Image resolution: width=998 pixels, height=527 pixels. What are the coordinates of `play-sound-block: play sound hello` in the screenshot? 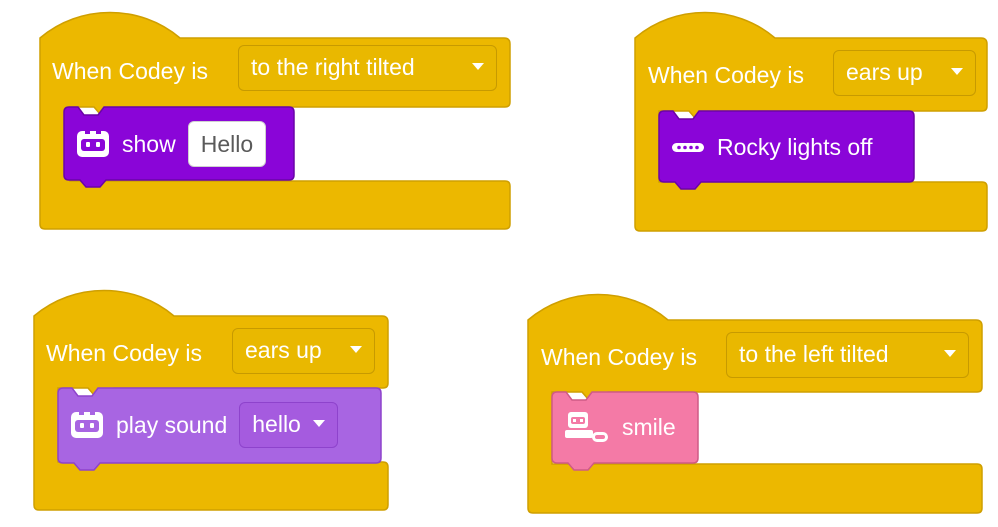 It's located at (220, 430).